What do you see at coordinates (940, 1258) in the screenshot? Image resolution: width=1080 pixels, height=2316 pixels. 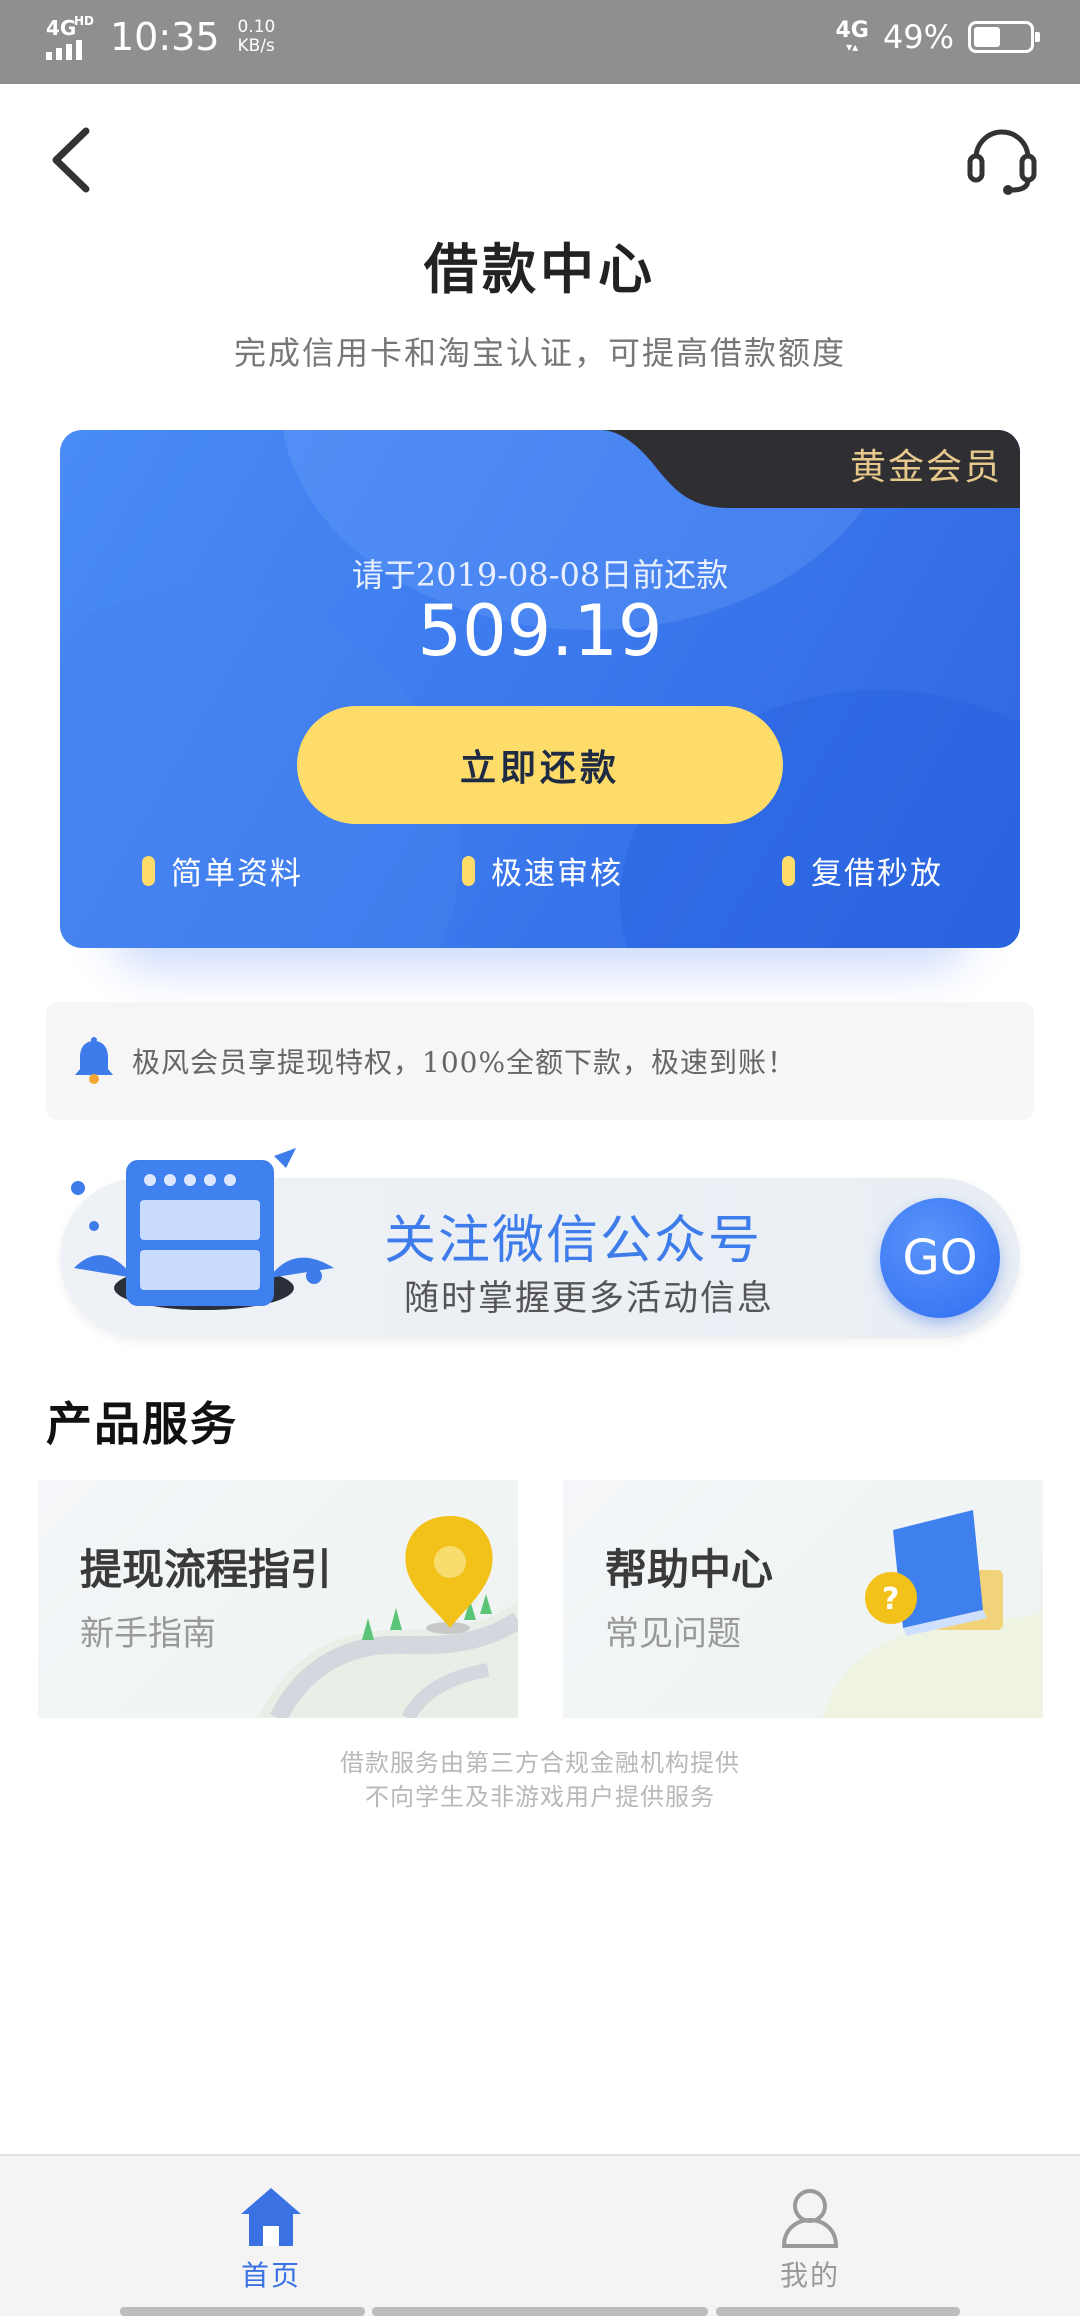 I see `go-button: GO` at bounding box center [940, 1258].